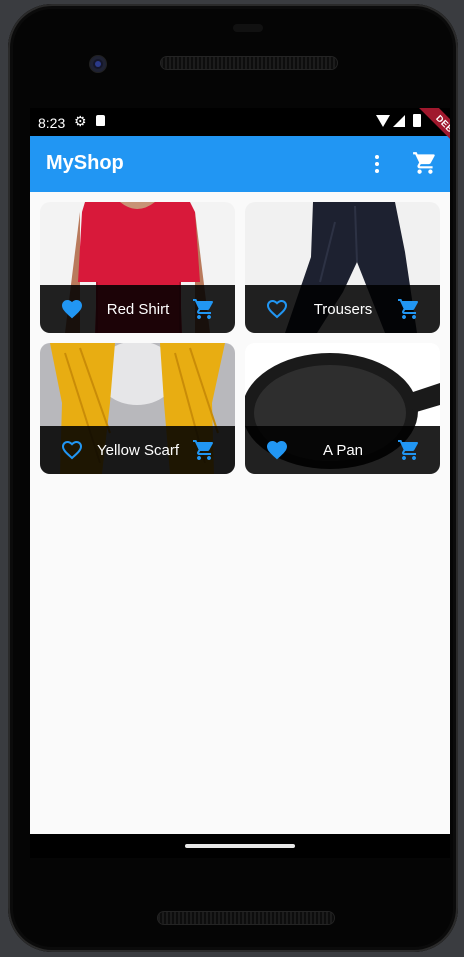 The image size is (464, 957). I want to click on tile-footer: Yellow Scarf, so click(137, 450).